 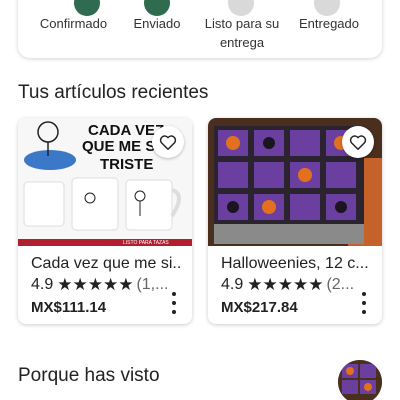 I want to click on product-price: MX$111.14, so click(x=69, y=307).